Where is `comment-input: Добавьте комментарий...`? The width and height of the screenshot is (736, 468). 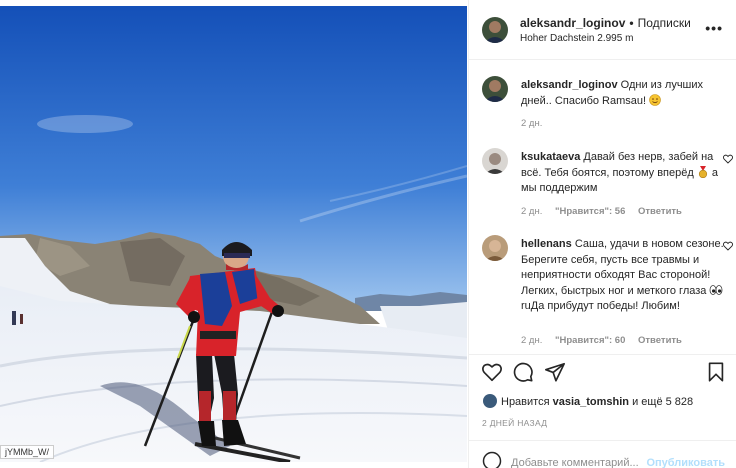
comment-input: Добавьте комментарий... is located at coordinates (575, 462).